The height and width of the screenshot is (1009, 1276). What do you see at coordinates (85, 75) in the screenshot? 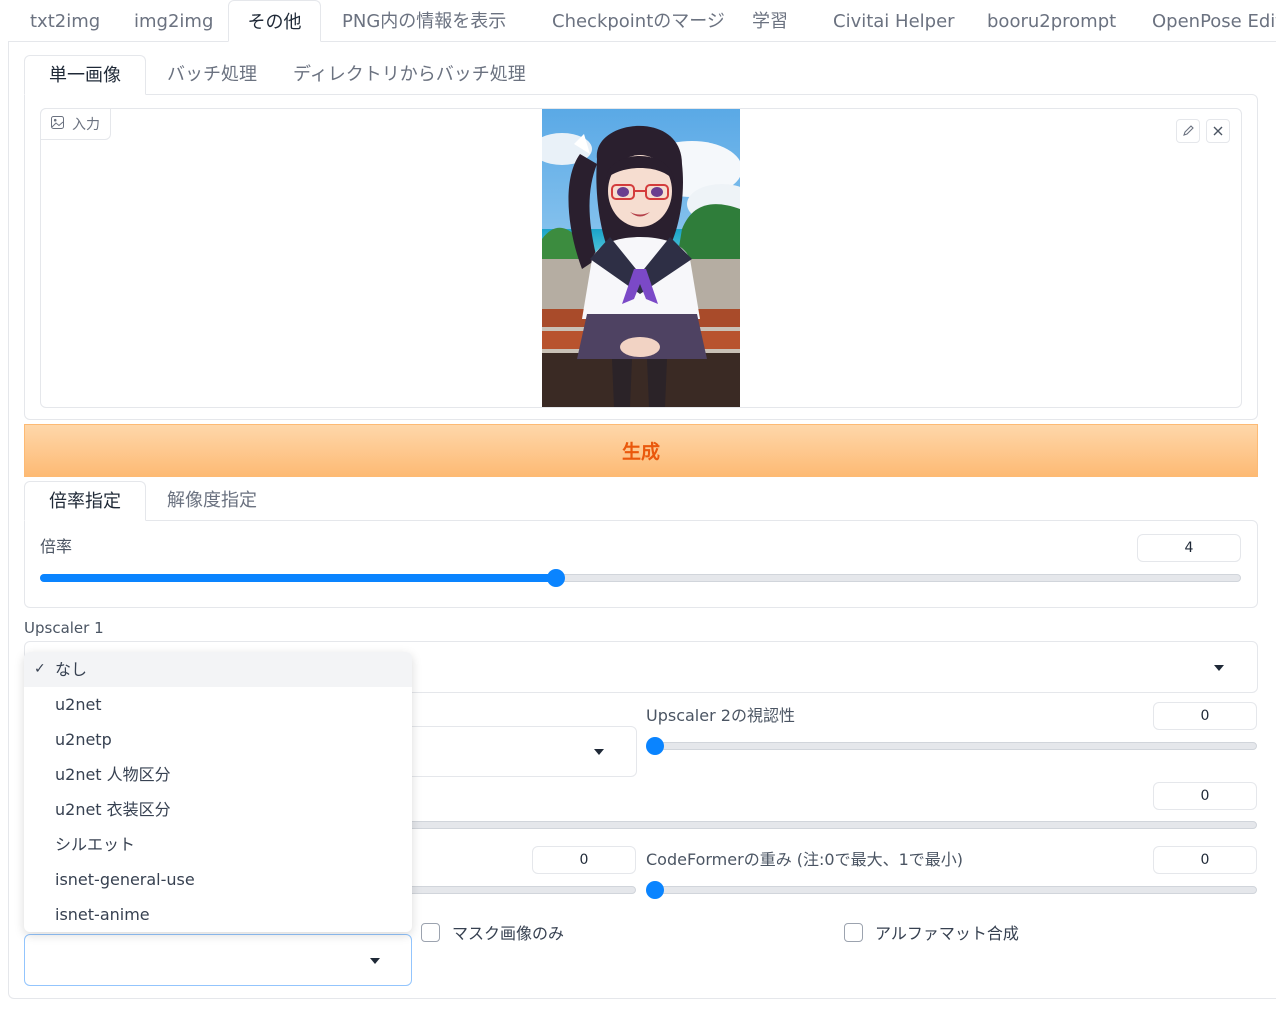
I see `tab-single-image: 単一画像` at bounding box center [85, 75].